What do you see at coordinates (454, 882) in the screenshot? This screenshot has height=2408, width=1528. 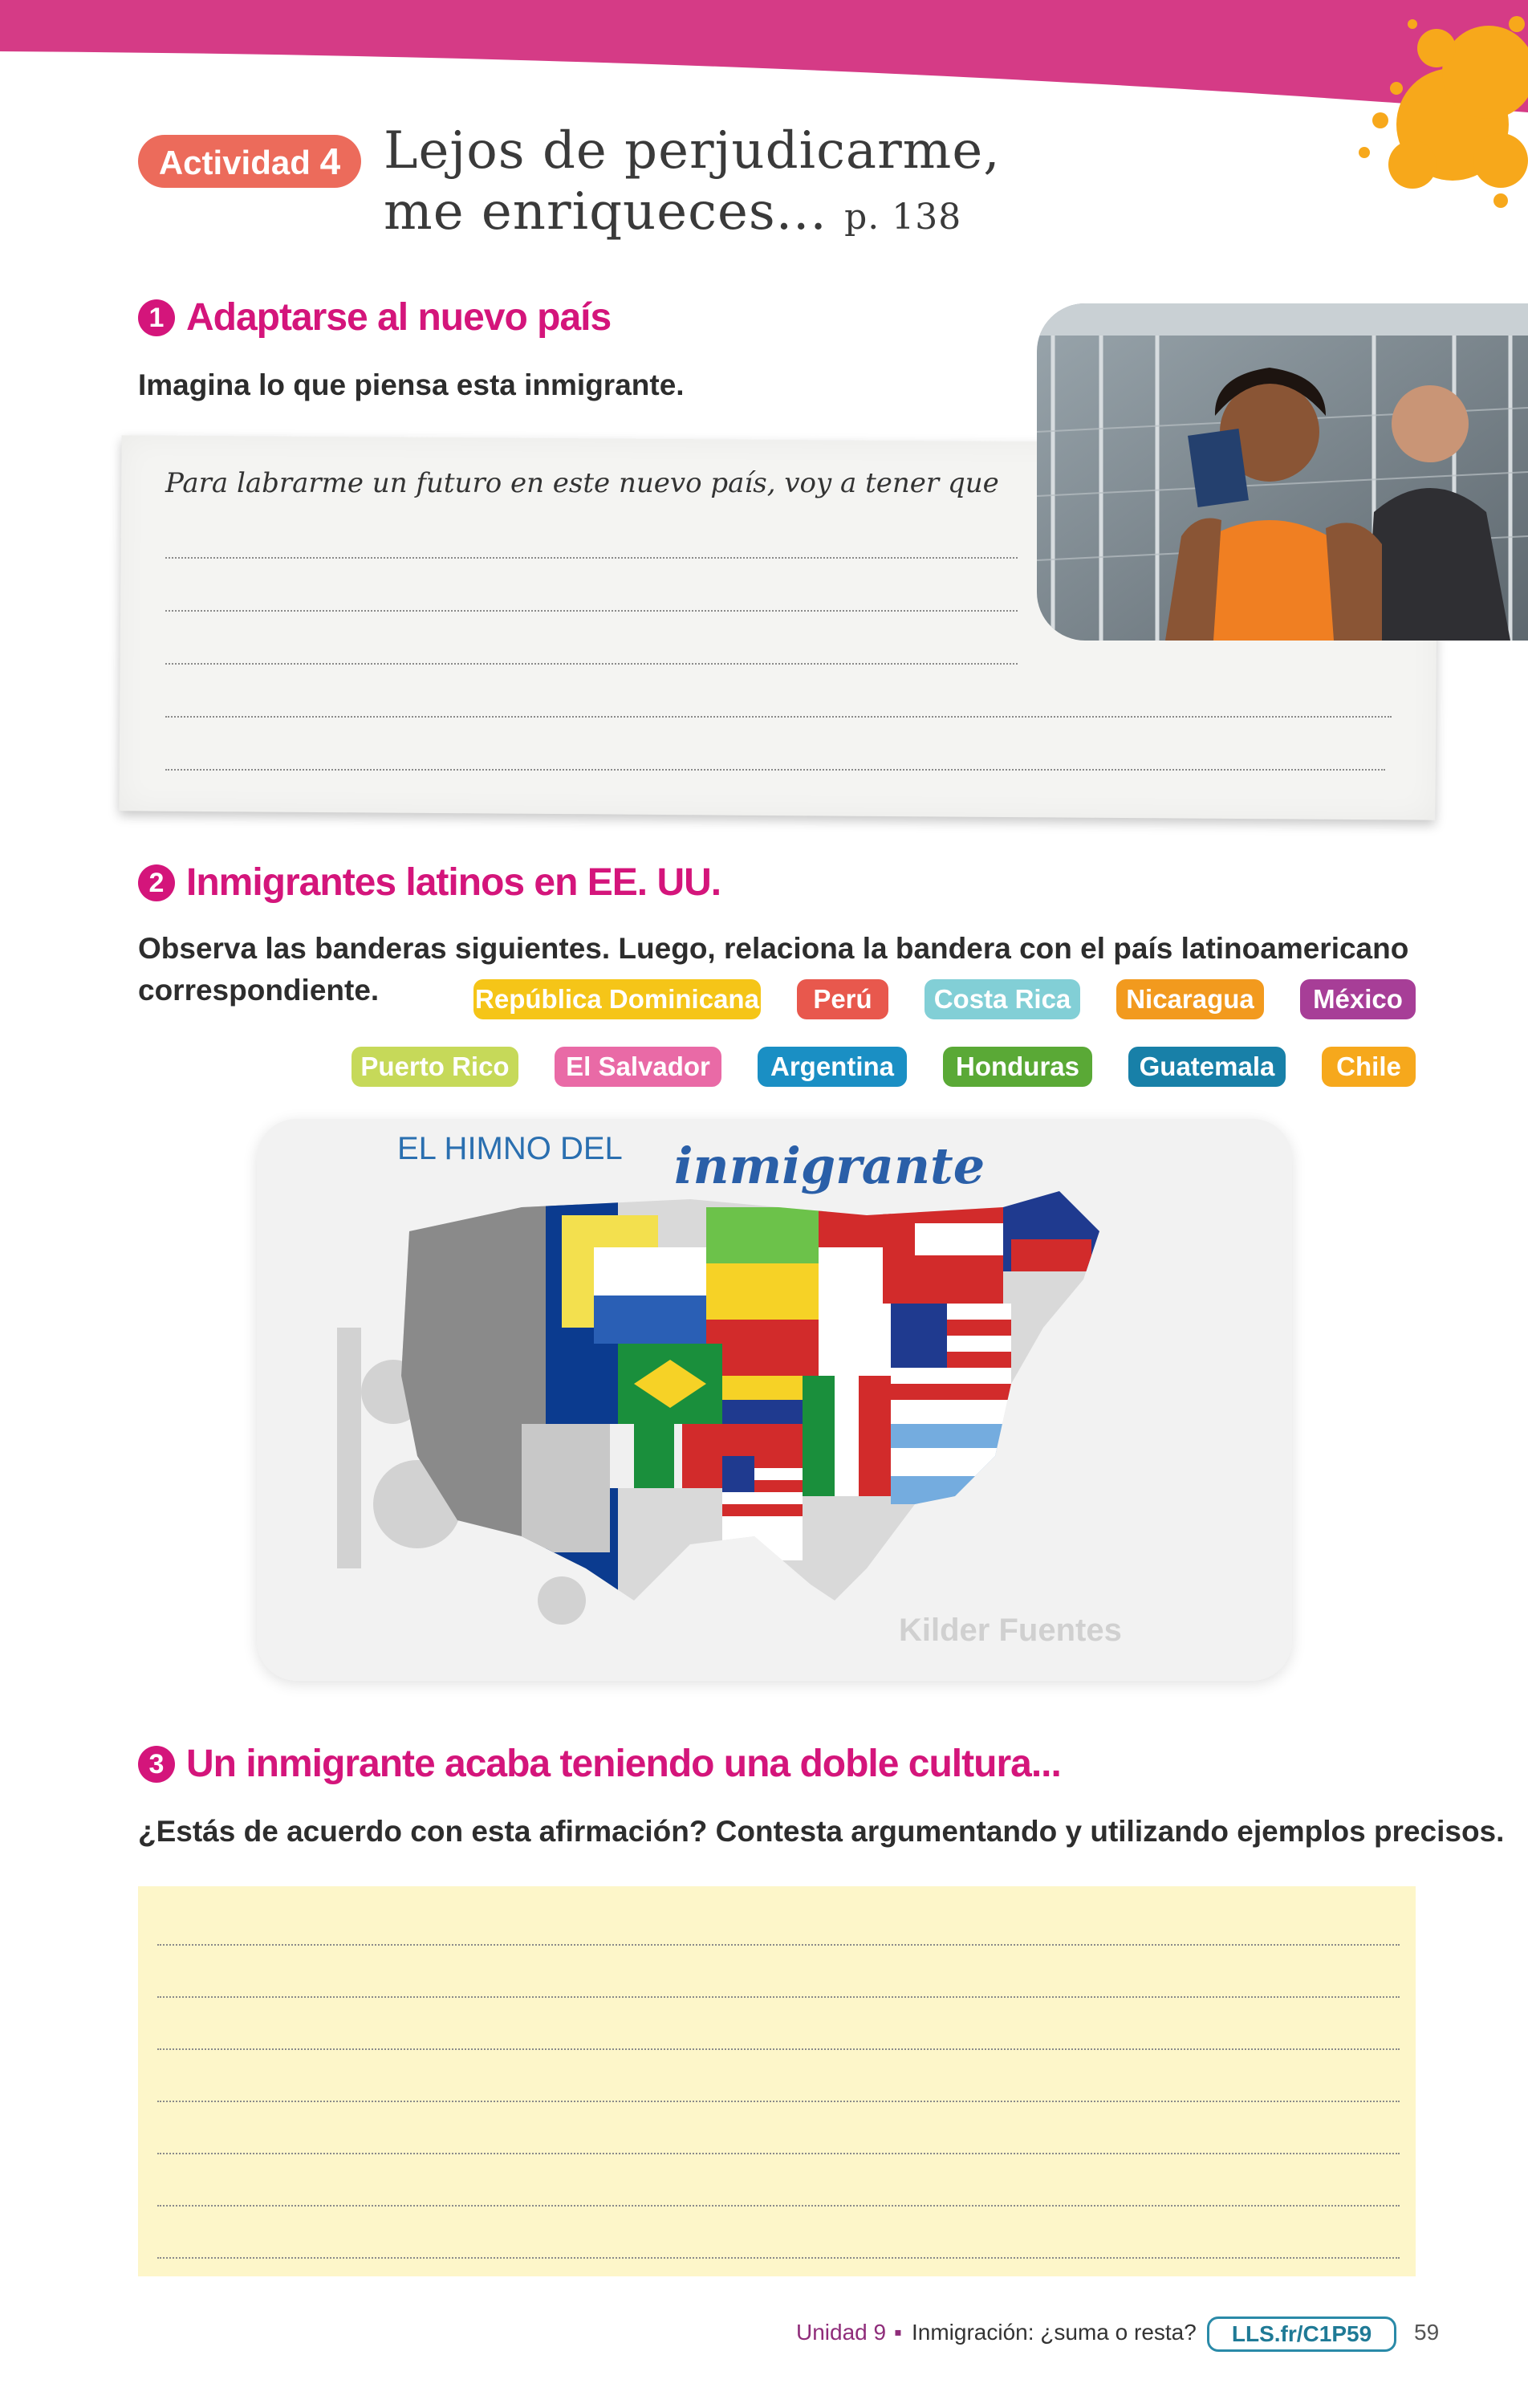 I see `section2-title: Inmigrantes latinos en EE. UU.` at bounding box center [454, 882].